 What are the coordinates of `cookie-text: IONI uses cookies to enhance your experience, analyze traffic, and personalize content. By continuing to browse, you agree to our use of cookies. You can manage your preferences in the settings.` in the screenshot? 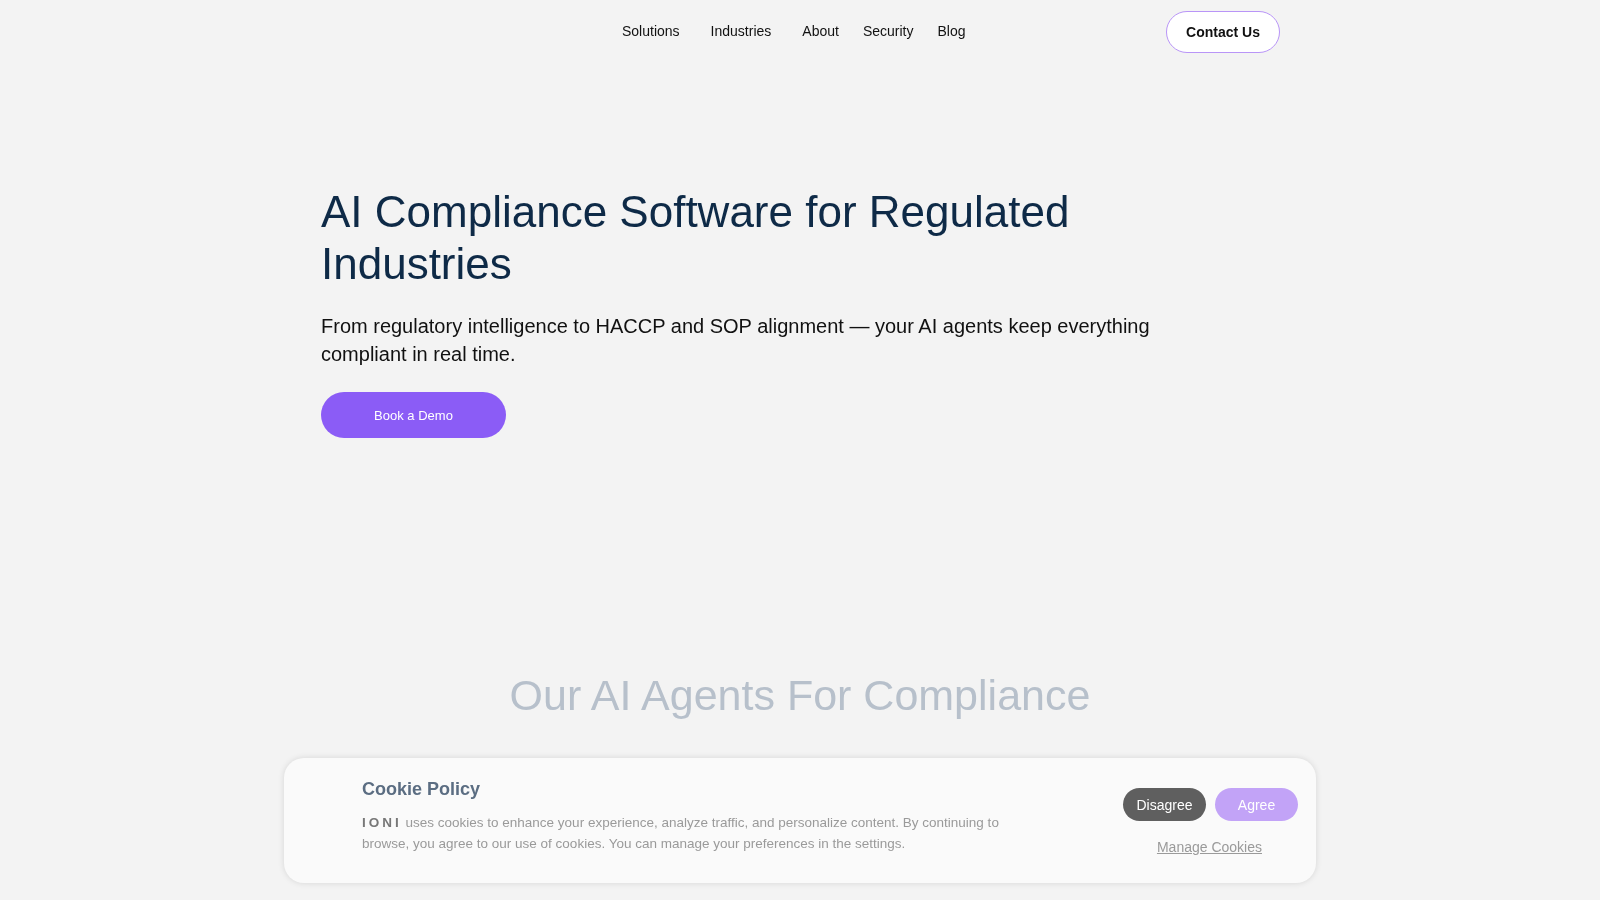 It's located at (681, 833).